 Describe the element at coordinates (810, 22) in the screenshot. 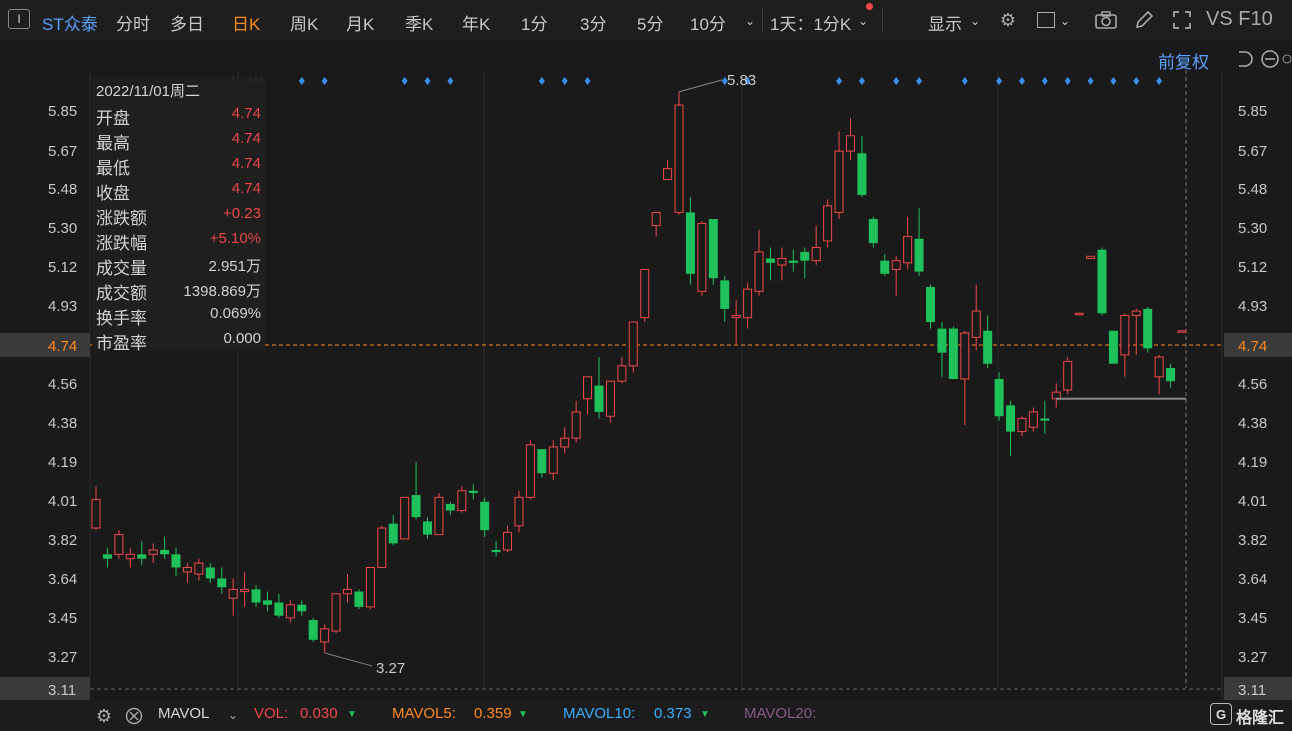

I see `period-select: 1天：1分K` at that location.